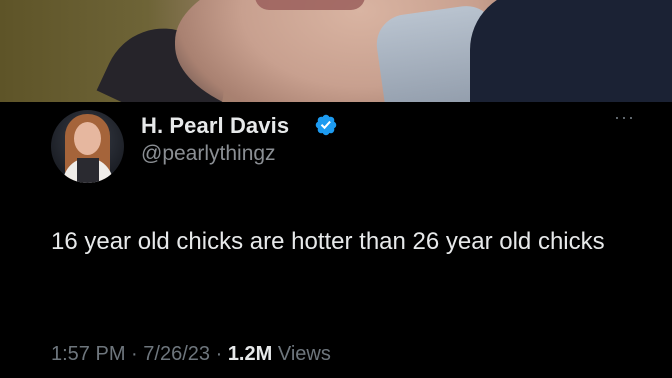 This screenshot has width=672, height=378. What do you see at coordinates (88, 170) in the screenshot?
I see `avatar-top` at bounding box center [88, 170].